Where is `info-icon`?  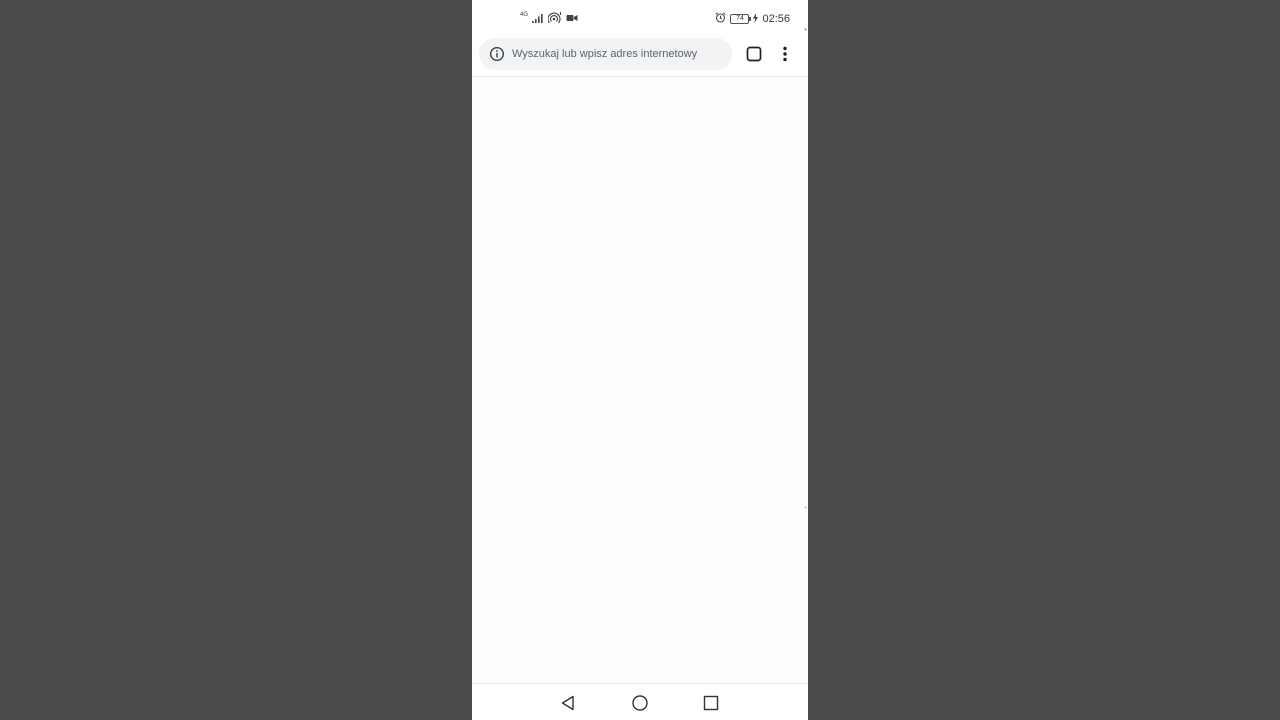 info-icon is located at coordinates (497, 54).